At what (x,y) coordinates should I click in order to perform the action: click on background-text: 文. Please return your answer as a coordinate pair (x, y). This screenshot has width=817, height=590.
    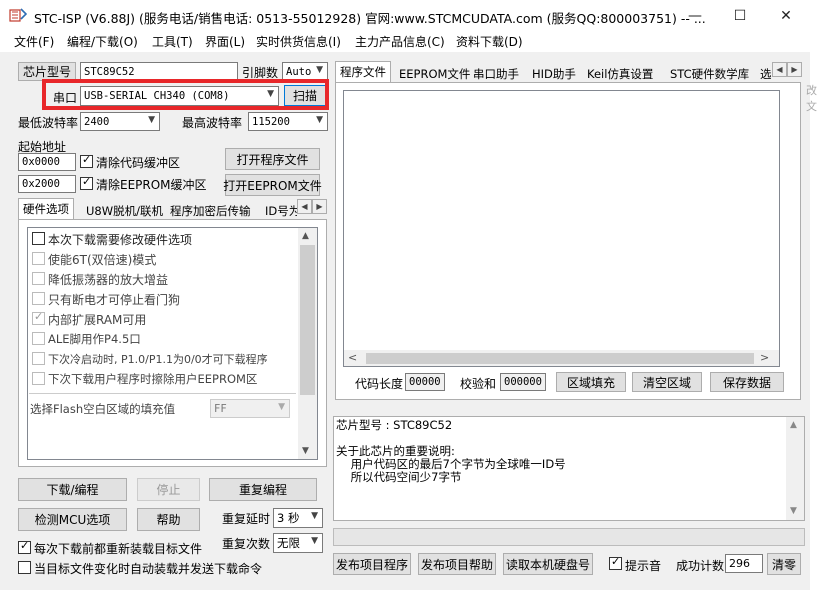
    Looking at the image, I should click on (811, 106).